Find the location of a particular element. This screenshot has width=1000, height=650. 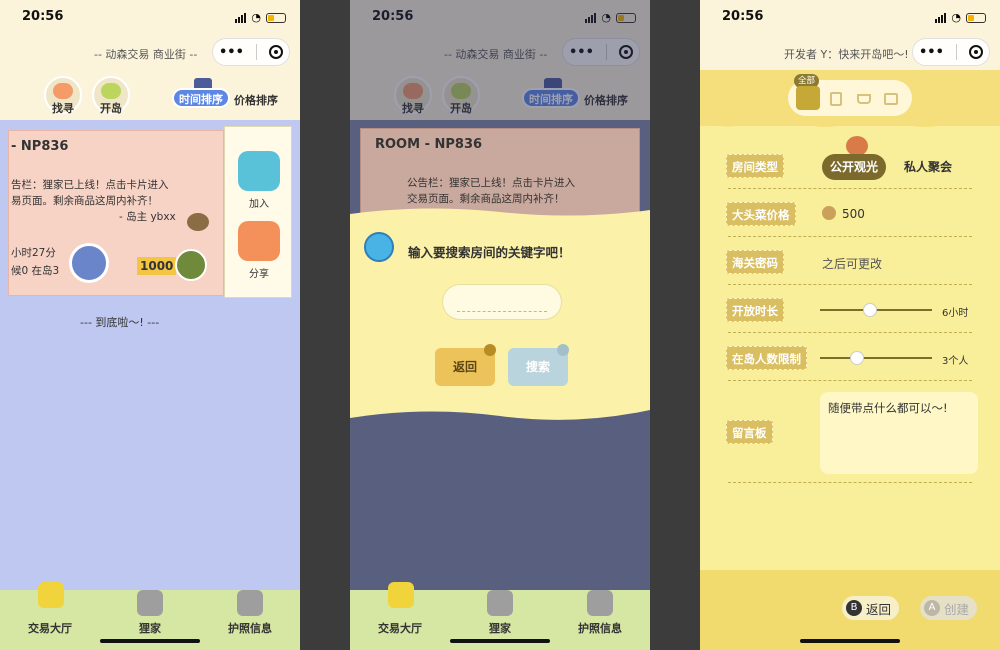

category-furniture-icon is located at coordinates (836, 99).